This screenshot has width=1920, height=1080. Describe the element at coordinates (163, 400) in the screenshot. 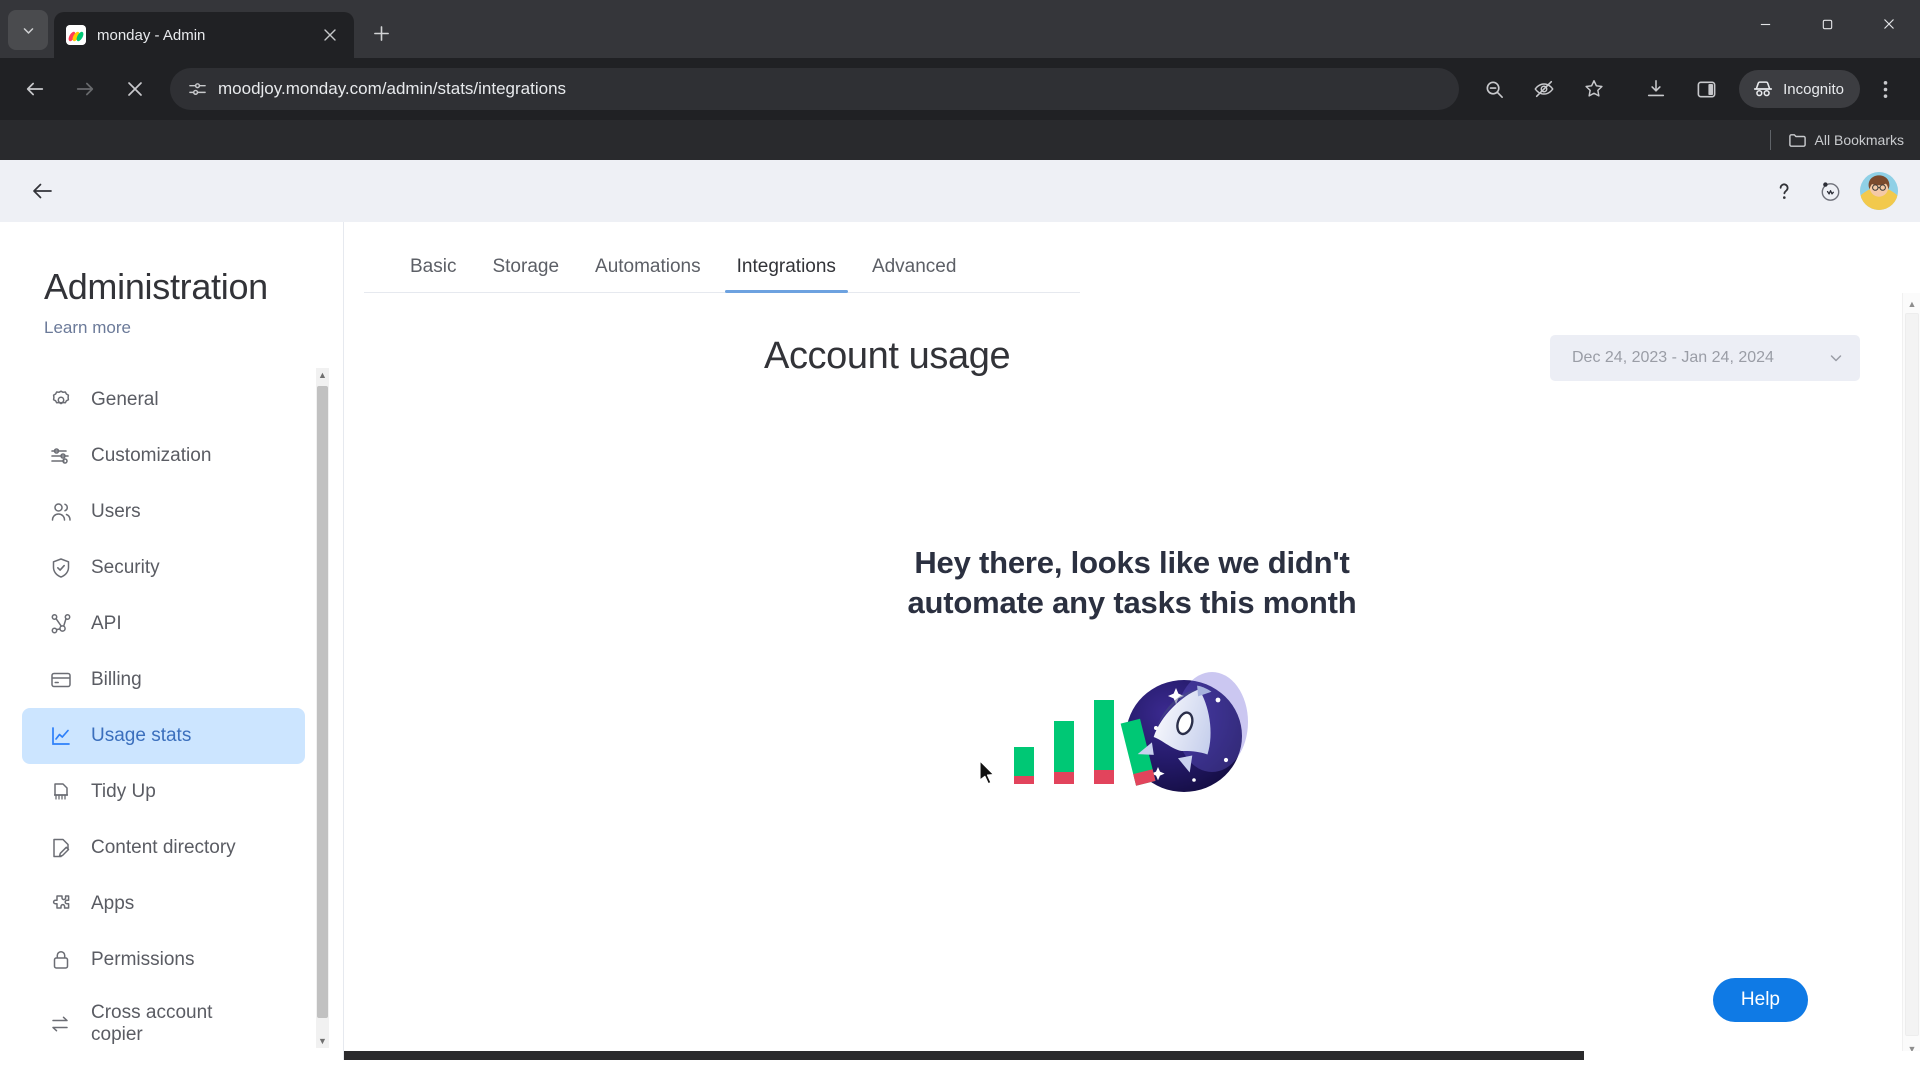

I see `sidebar-item-general: General` at that location.